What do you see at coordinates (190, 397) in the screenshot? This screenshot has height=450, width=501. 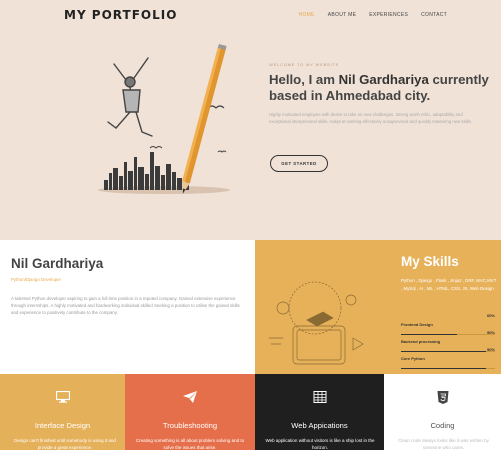 I see `paper-plane-icon` at bounding box center [190, 397].